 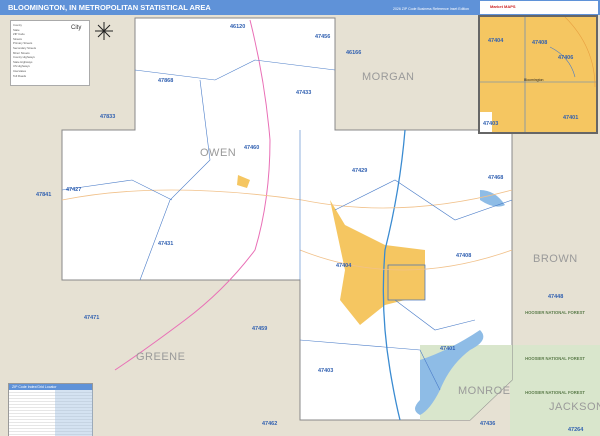 What do you see at coordinates (495, 178) in the screenshot?
I see `zip-label: 47468` at bounding box center [495, 178].